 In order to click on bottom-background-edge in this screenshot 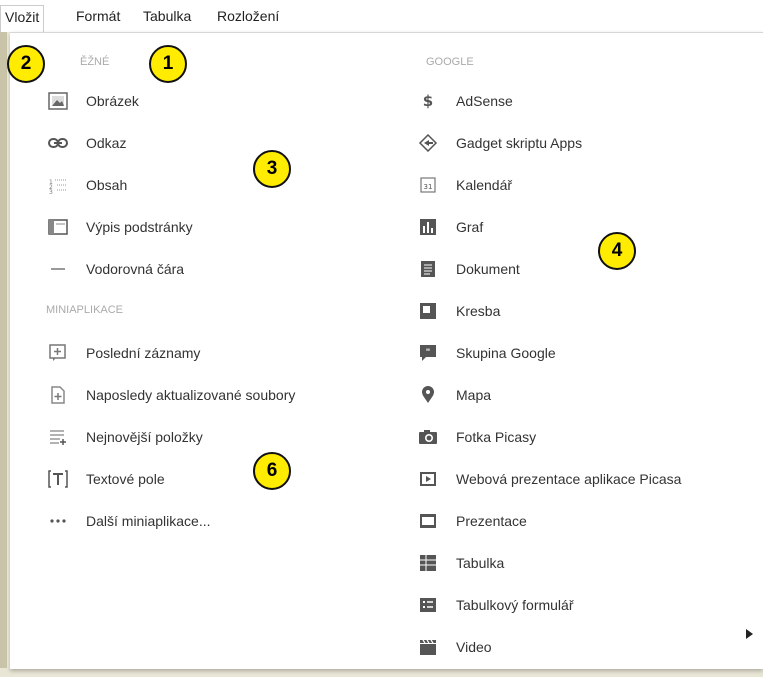, I will do `click(381, 672)`.